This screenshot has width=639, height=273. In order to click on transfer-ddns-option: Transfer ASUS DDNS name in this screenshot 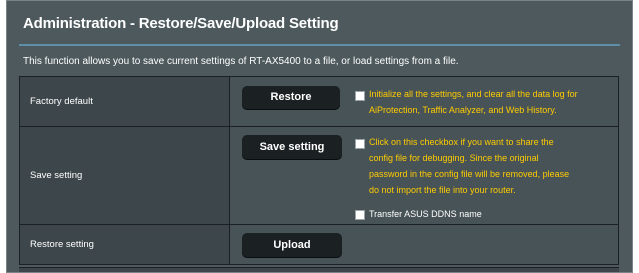, I will do `click(418, 214)`.